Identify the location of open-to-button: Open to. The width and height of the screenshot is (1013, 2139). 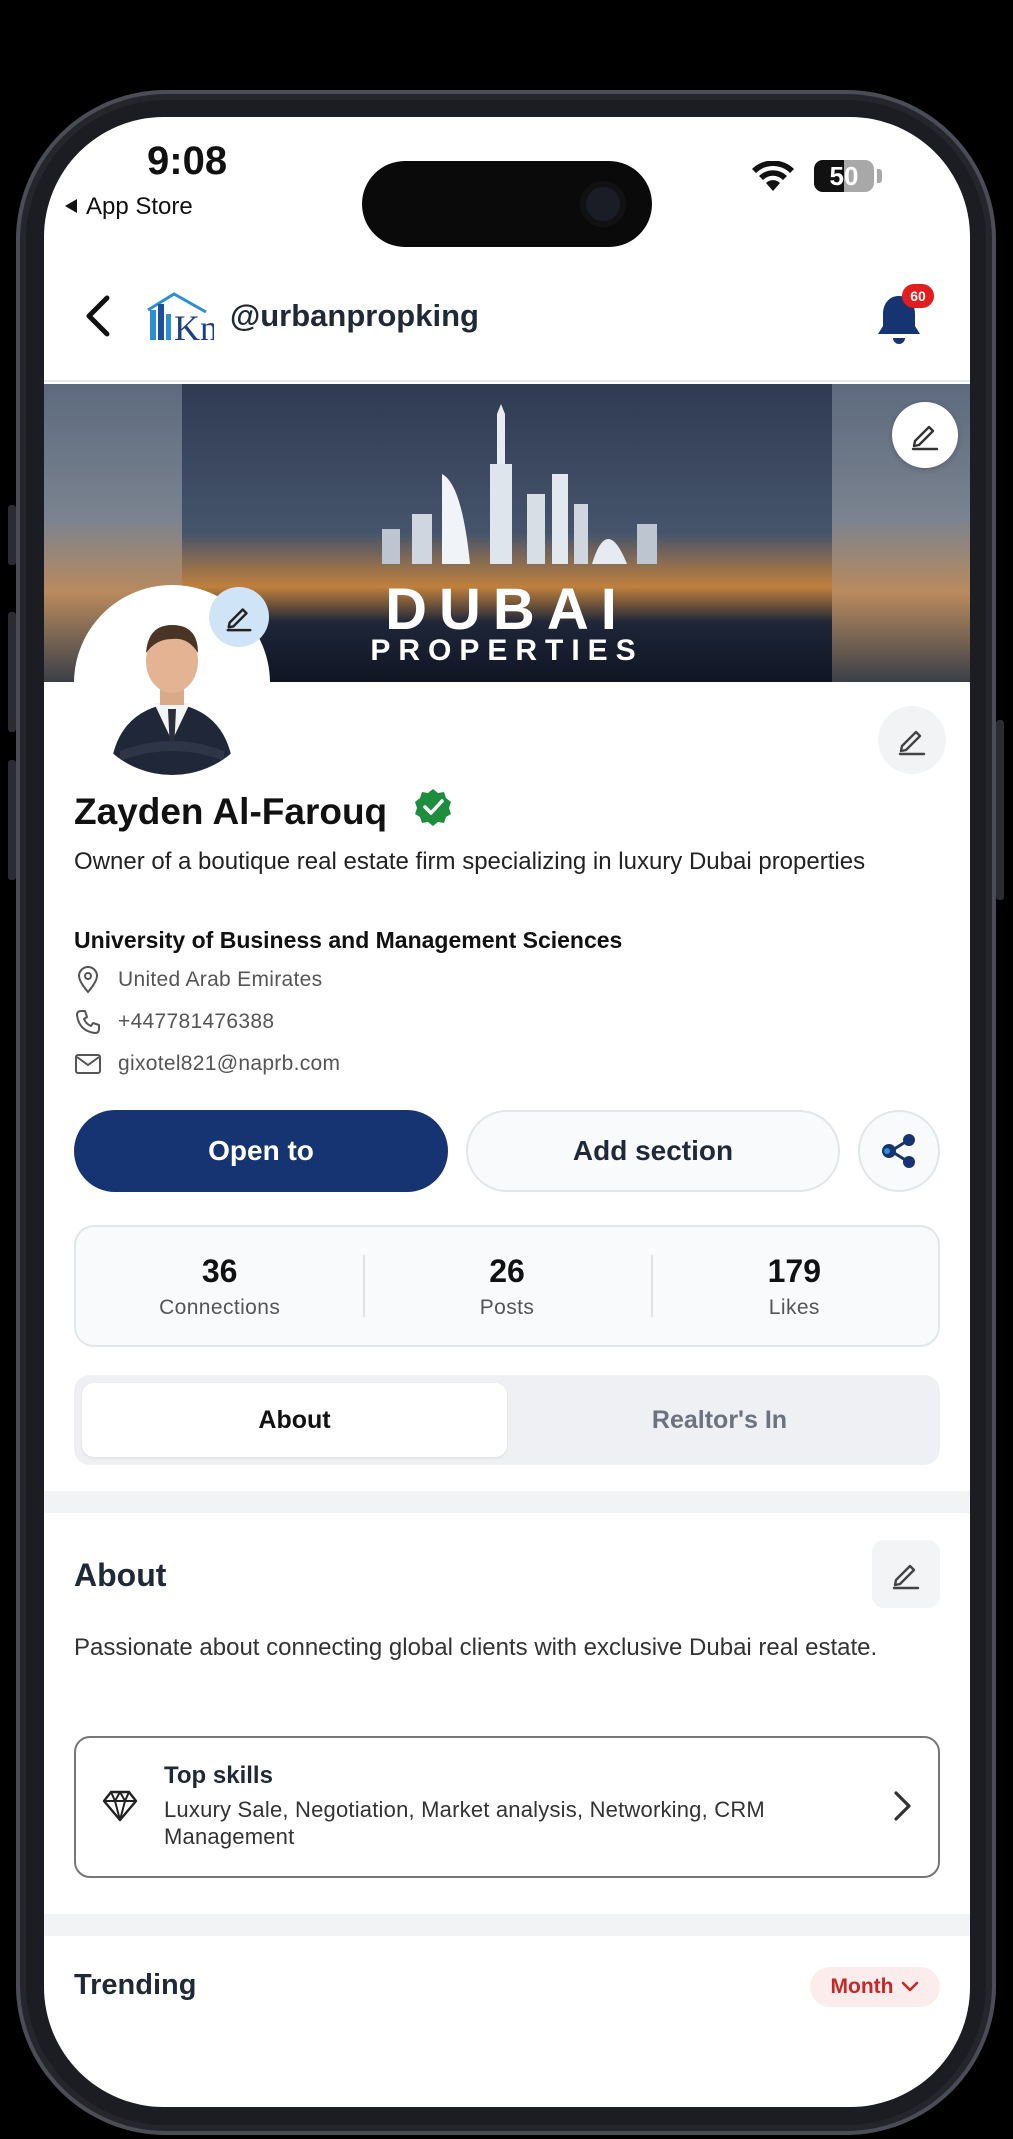
(261, 1151).